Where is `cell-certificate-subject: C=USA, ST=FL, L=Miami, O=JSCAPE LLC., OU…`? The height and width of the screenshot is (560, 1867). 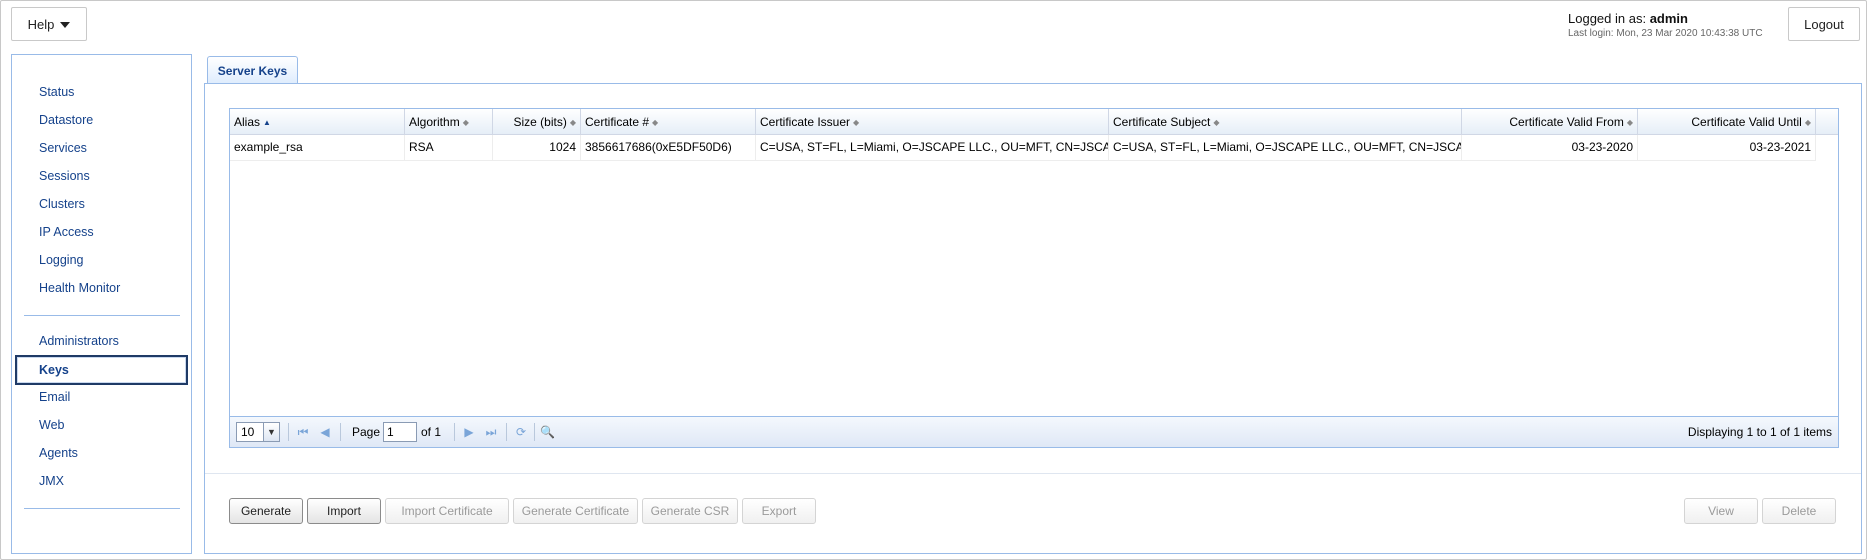
cell-certificate-subject: C=USA, ST=FL, L=Miami, O=JSCAPE LLC., OU… is located at coordinates (1285, 148).